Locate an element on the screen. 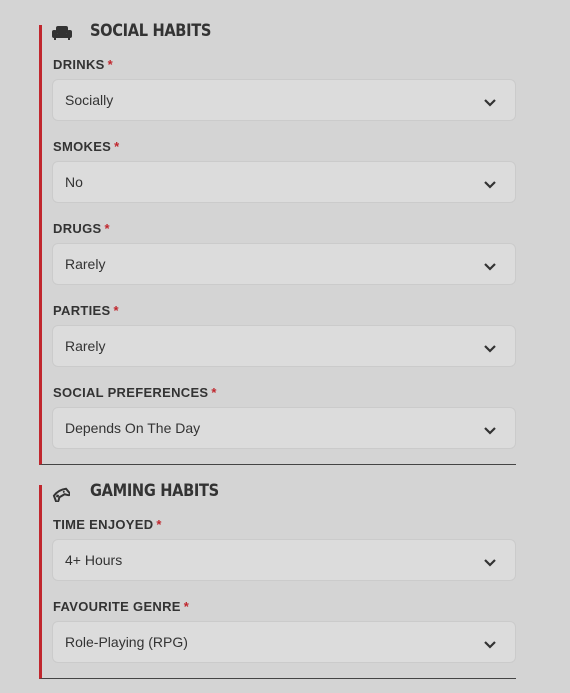 This screenshot has width=570, height=693. sofa-icon is located at coordinates (63, 34).